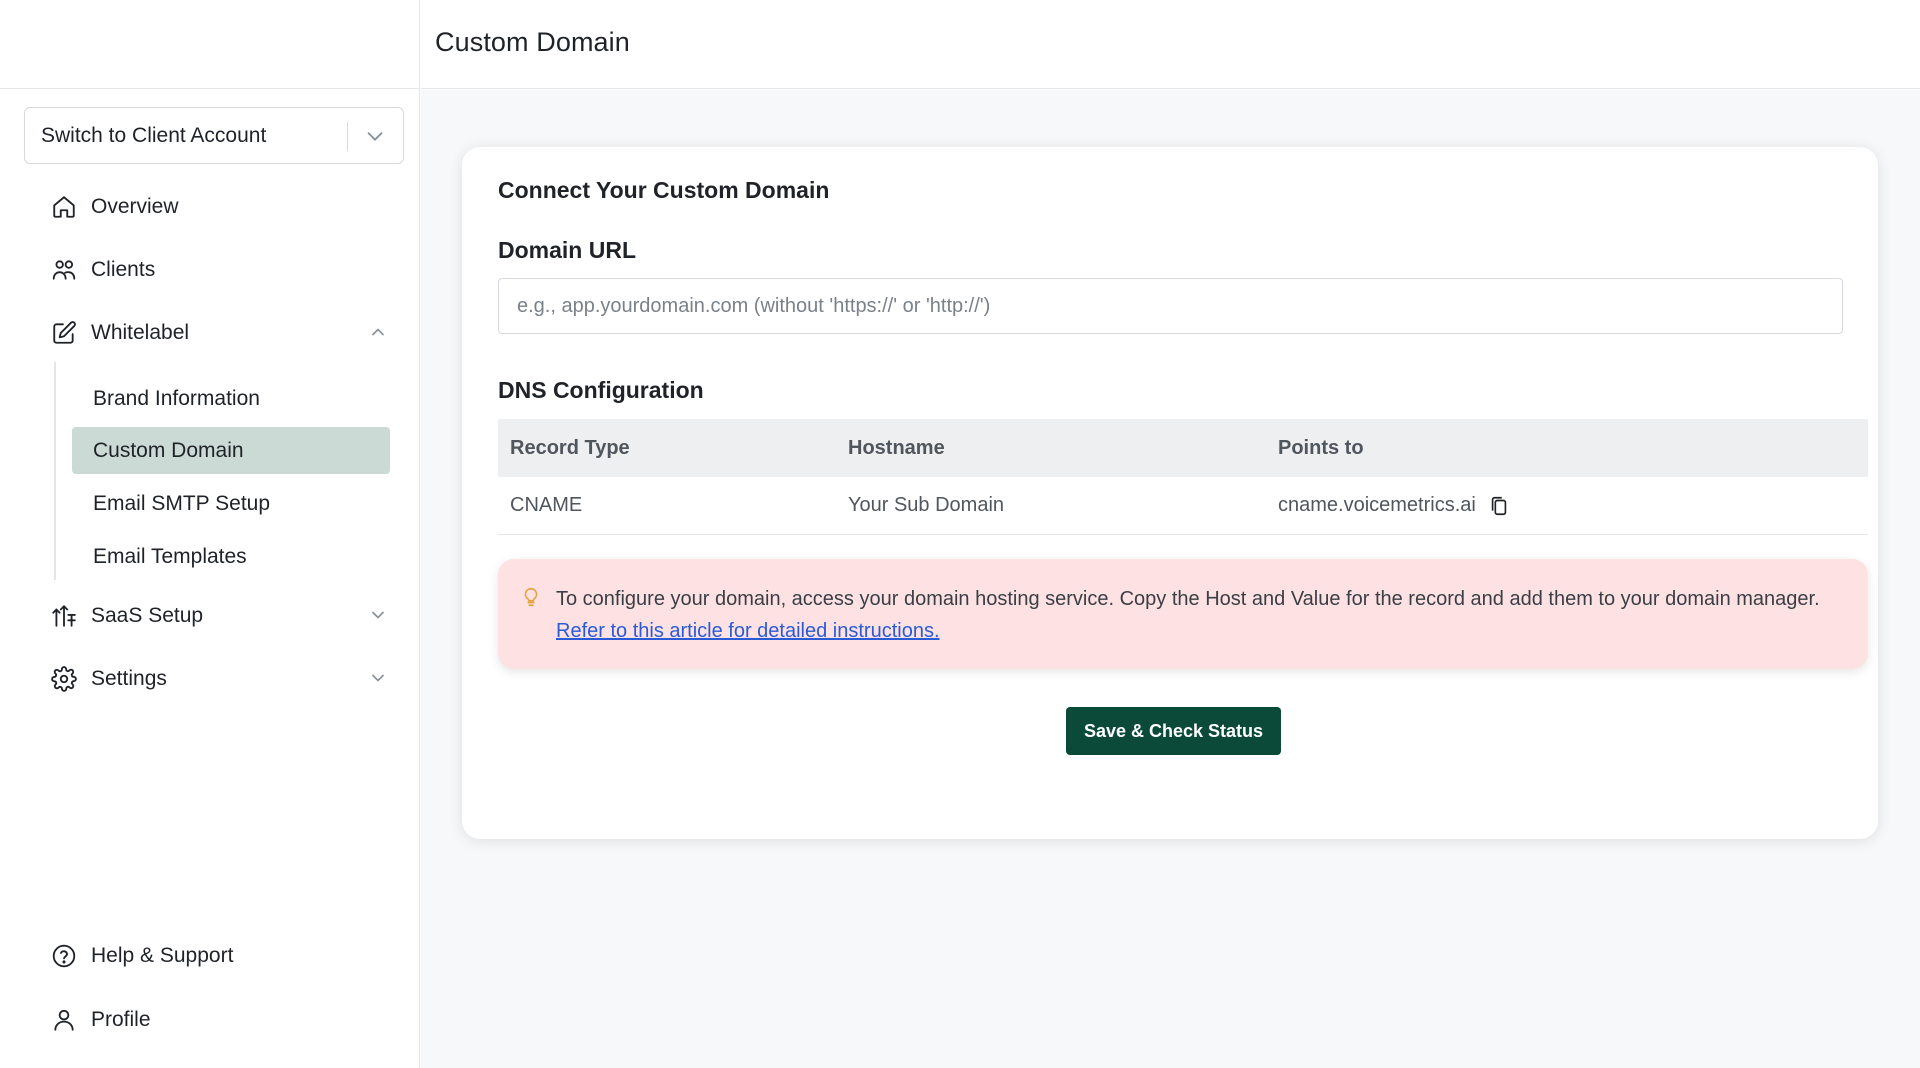  Describe the element at coordinates (140, 332) in the screenshot. I see `sidebar-item-label: Whitelabel` at that location.